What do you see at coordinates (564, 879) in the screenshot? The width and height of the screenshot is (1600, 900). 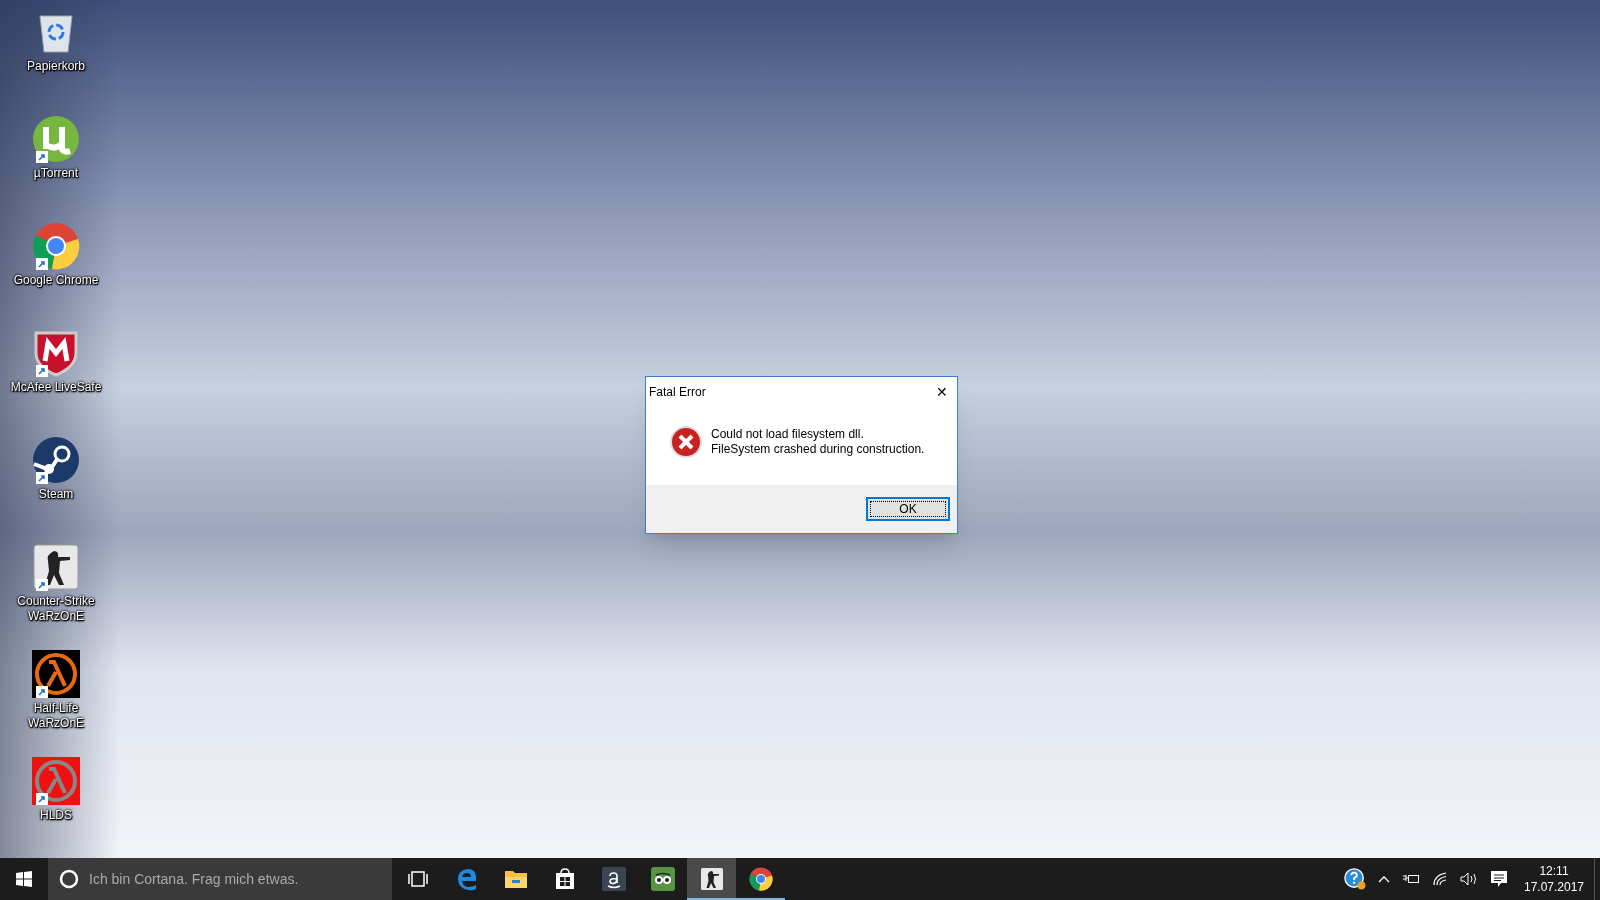 I see `shopping-bag-icon` at bounding box center [564, 879].